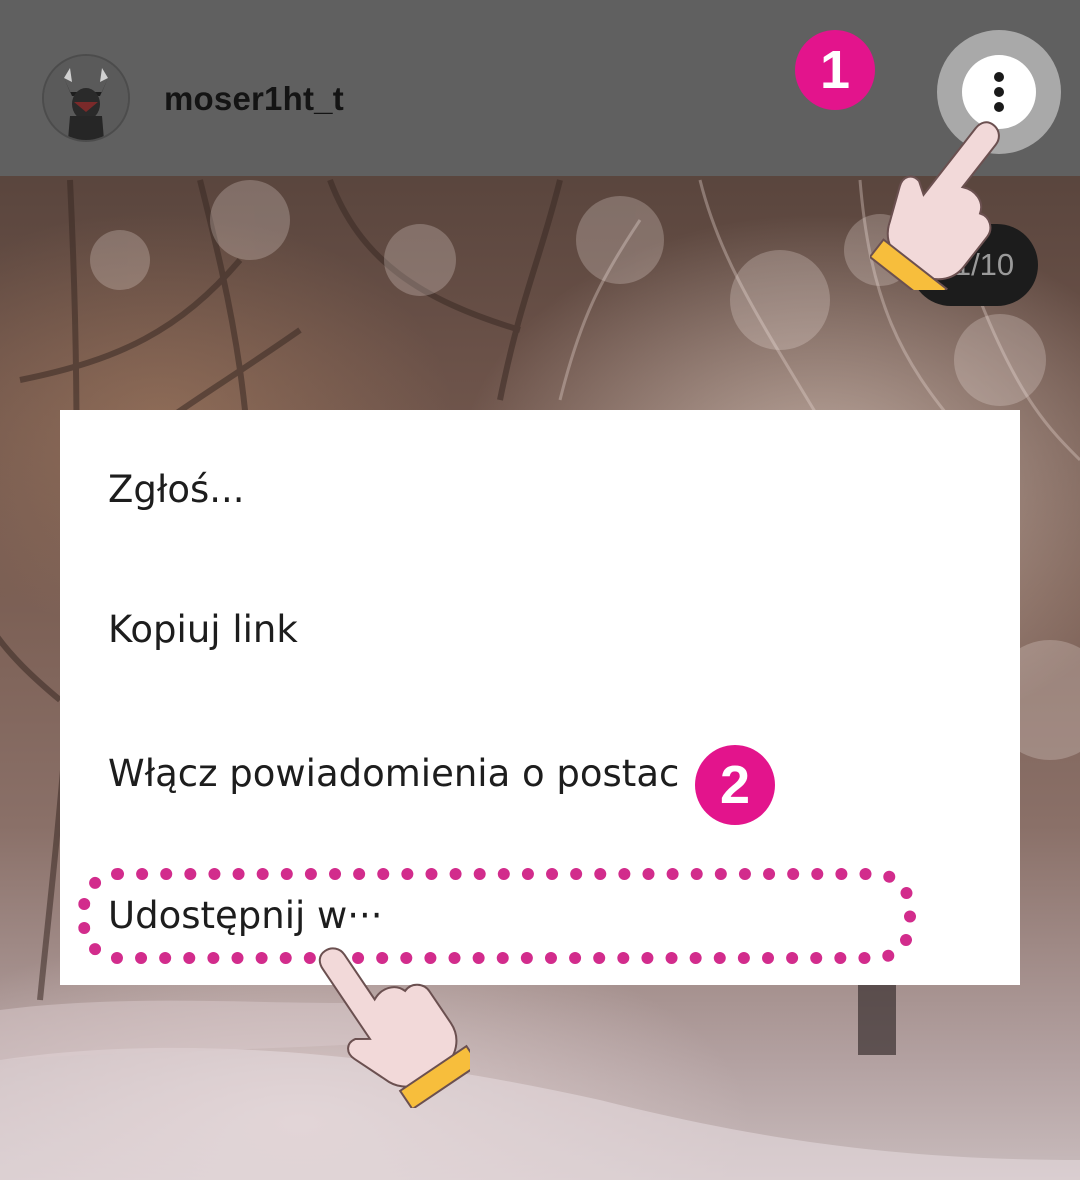 This screenshot has height=1180, width=1080. What do you see at coordinates (835, 70) in the screenshot?
I see `step-1-badge: 1` at bounding box center [835, 70].